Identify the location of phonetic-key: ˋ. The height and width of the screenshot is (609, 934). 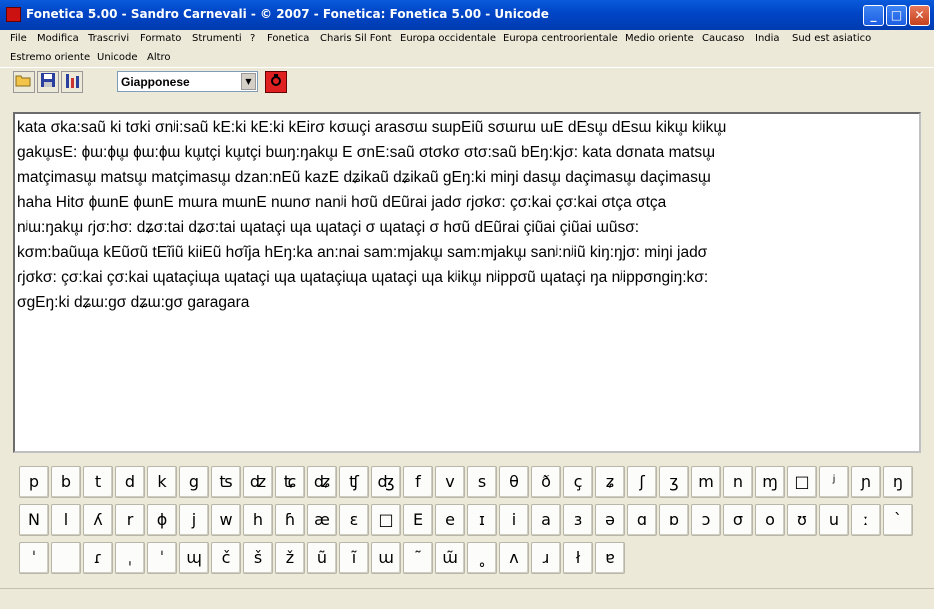
(898, 520).